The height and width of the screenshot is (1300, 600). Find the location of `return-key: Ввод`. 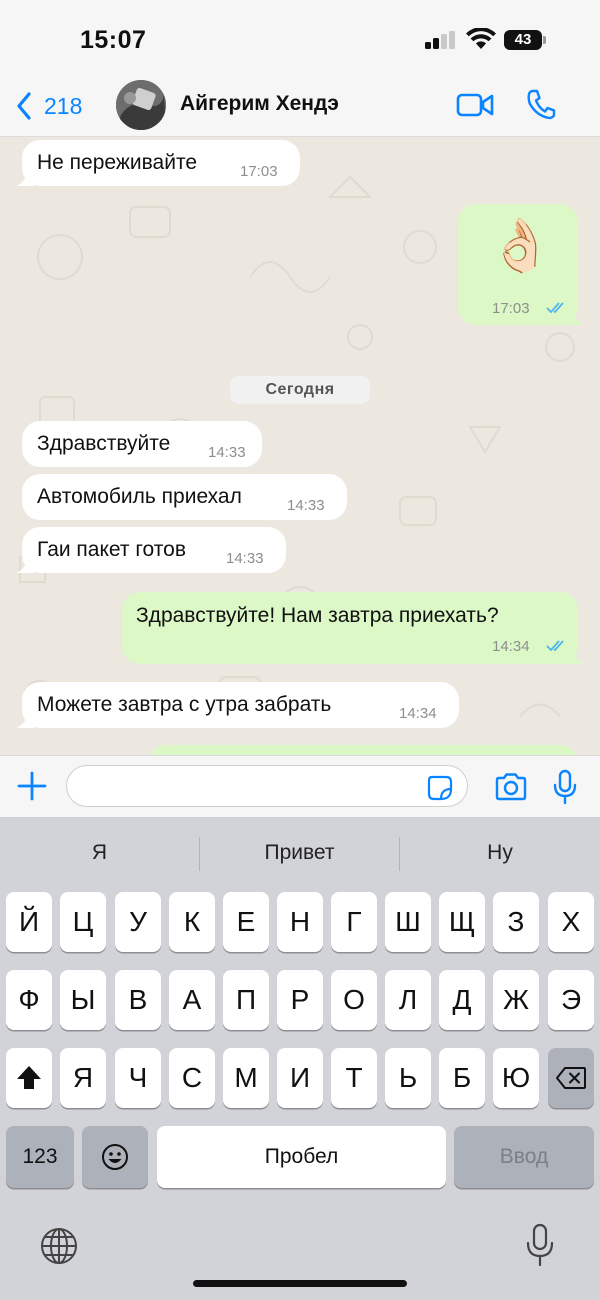

return-key: Ввод is located at coordinates (524, 1157).